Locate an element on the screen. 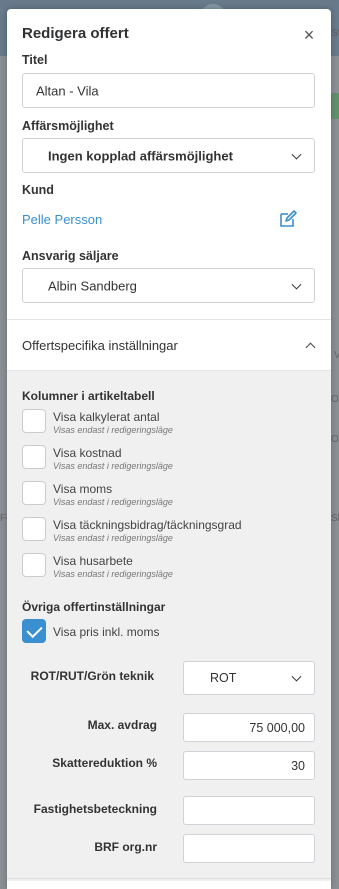  checkbox-contribution-margin is located at coordinates (34, 529).